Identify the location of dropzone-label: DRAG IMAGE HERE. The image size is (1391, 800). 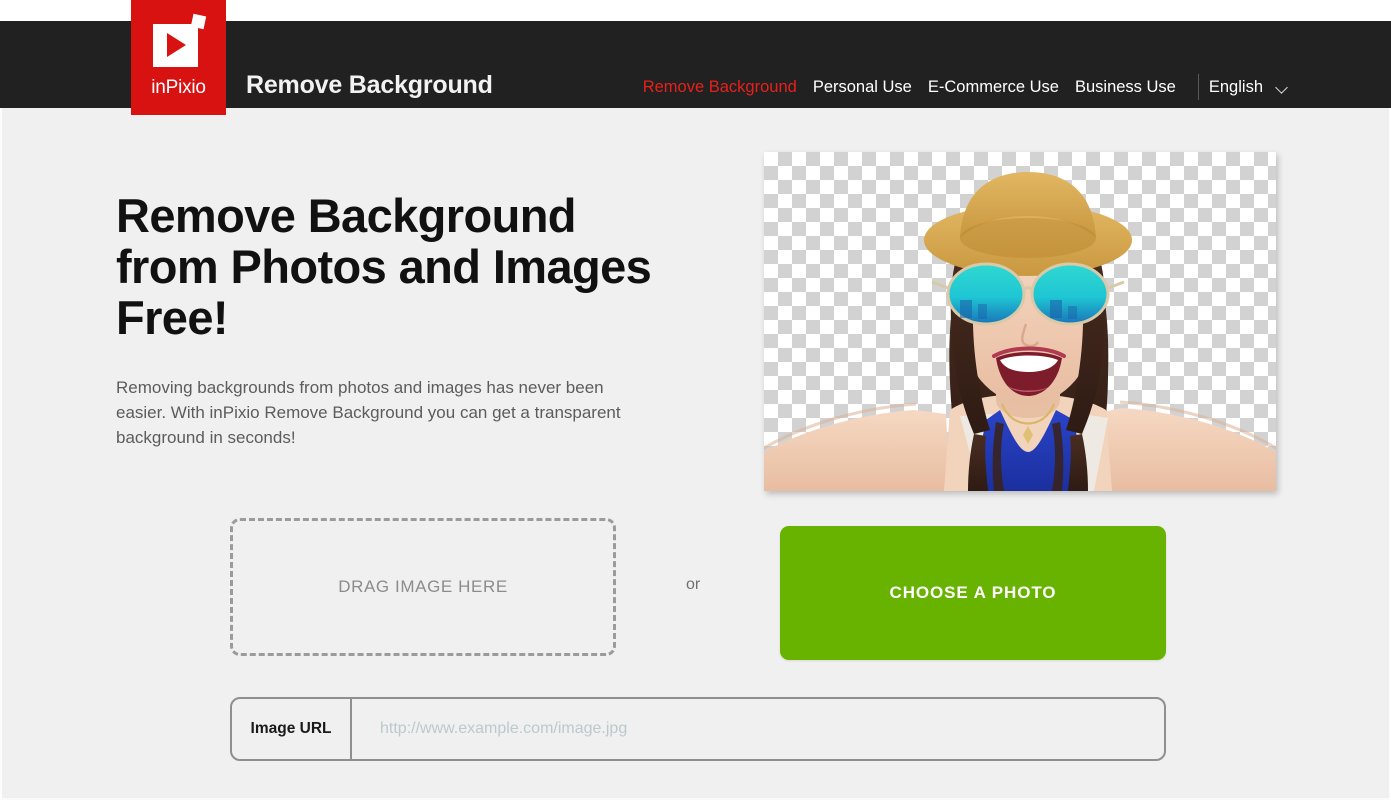
(423, 586).